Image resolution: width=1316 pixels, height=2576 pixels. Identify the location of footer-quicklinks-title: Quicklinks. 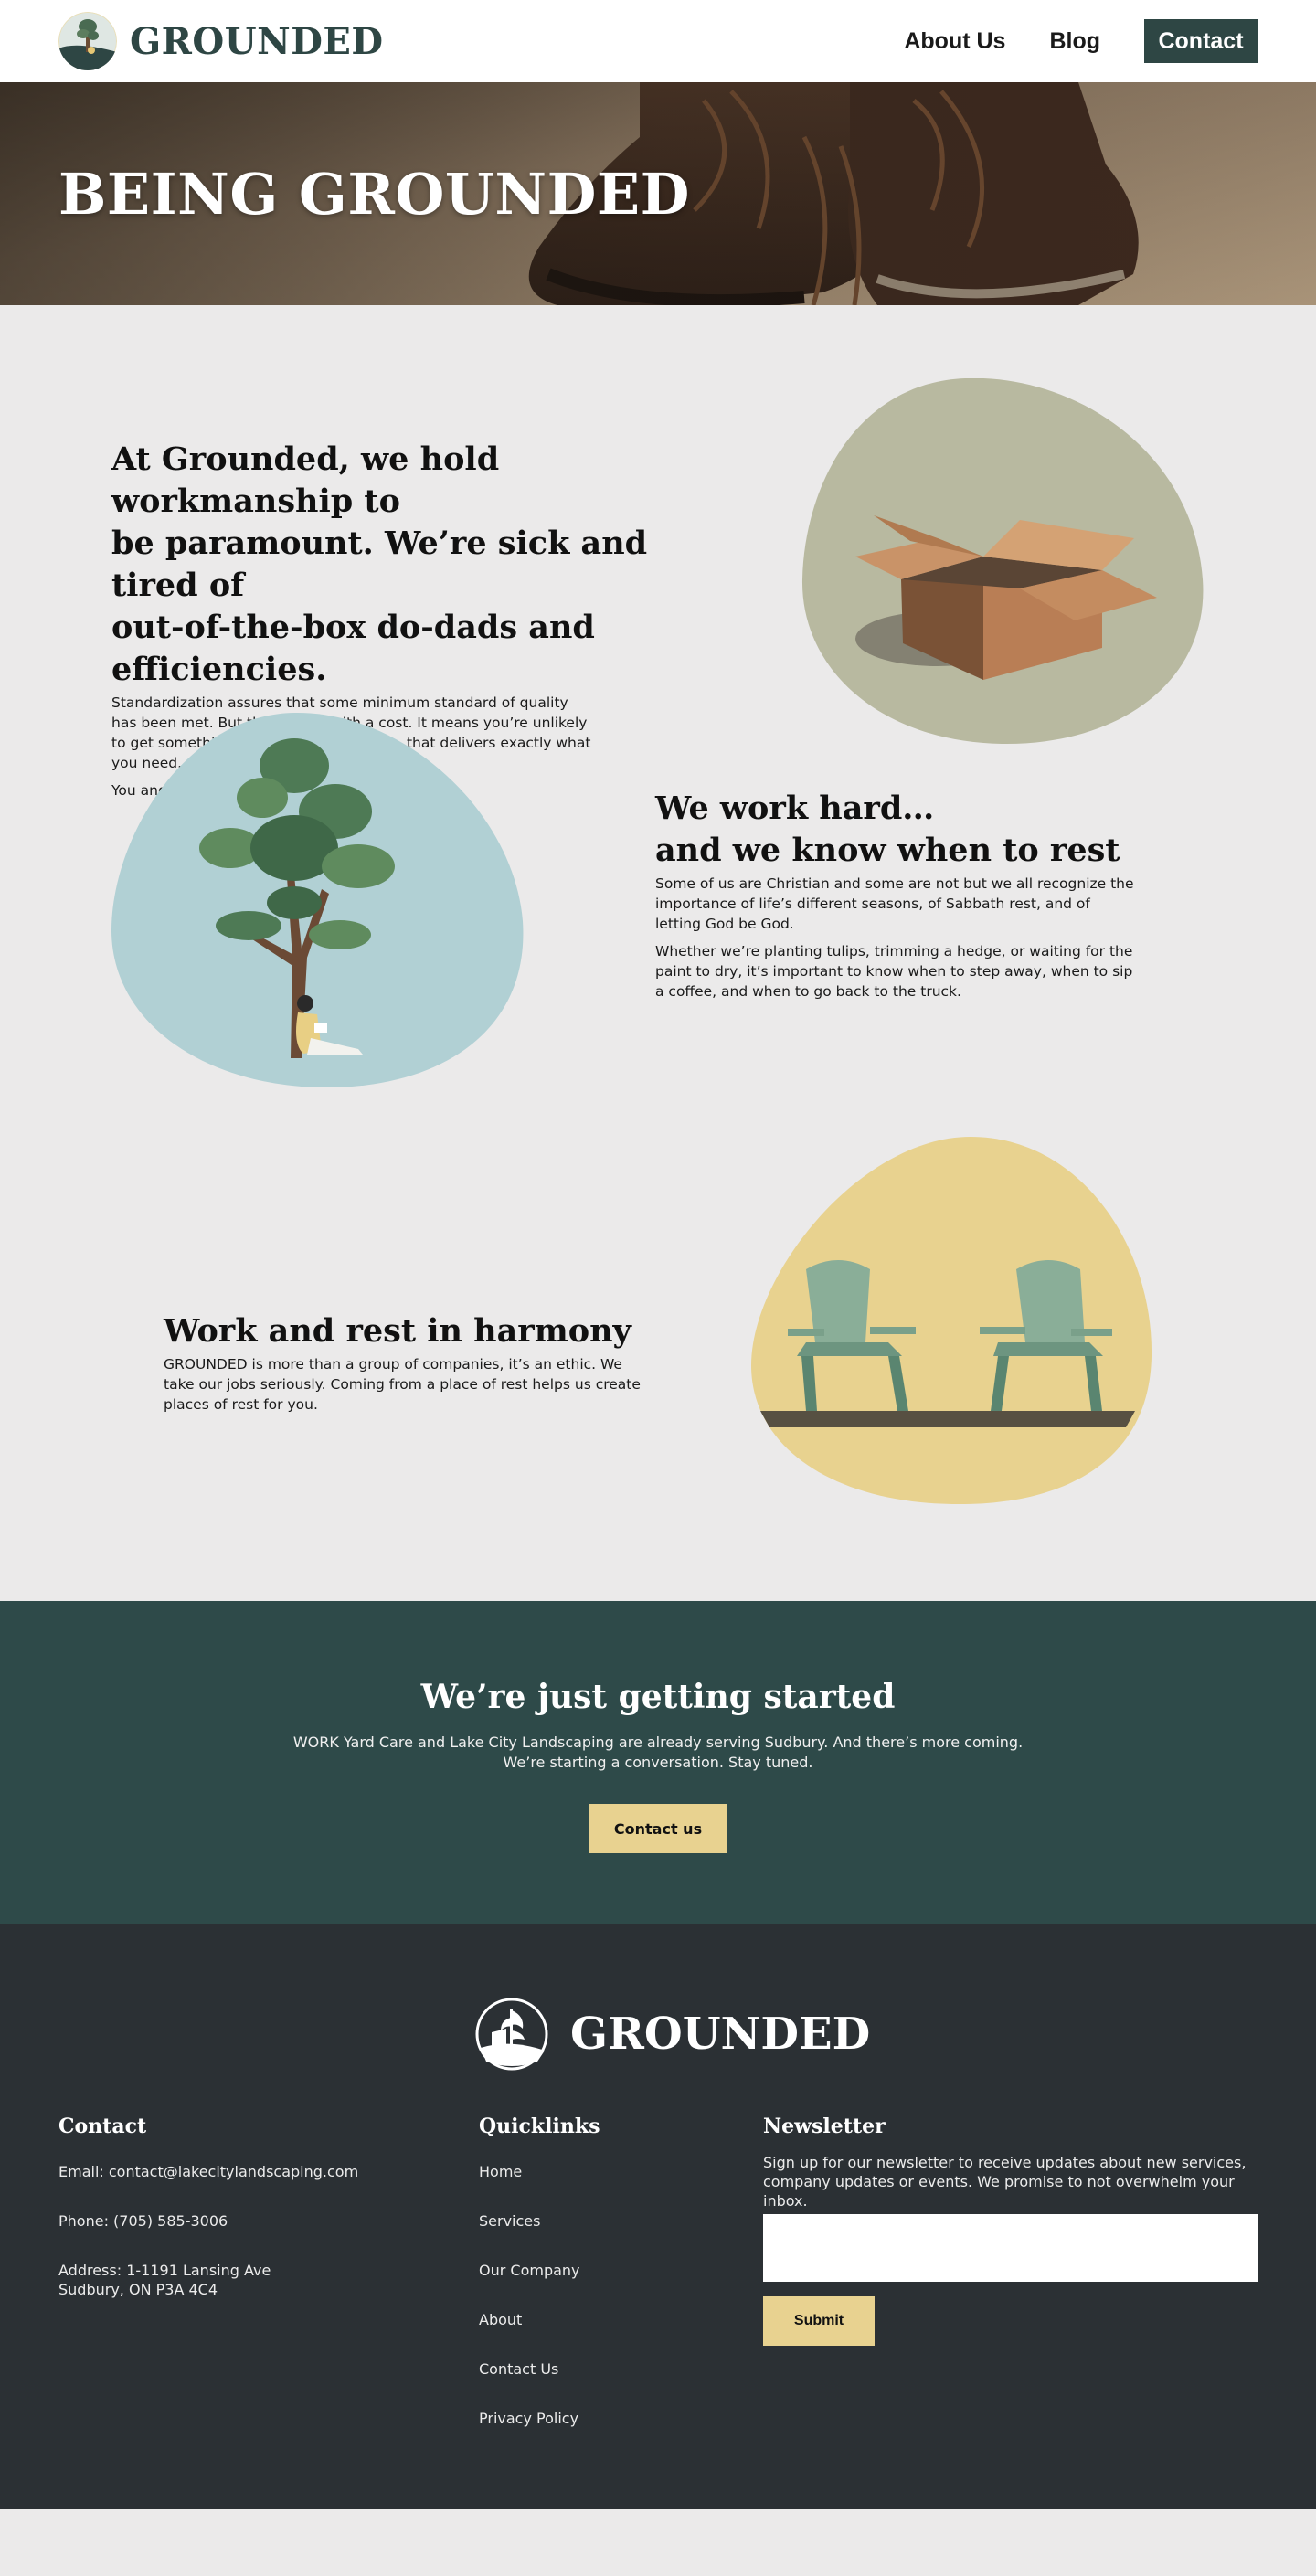
(539, 2126).